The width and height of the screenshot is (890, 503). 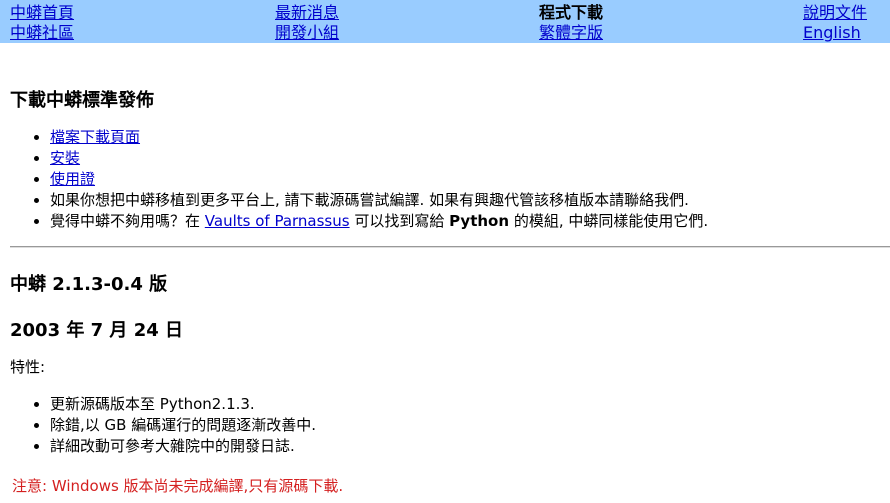 What do you see at coordinates (178, 486) in the screenshot?
I see `windows-build-note: 注意: Windows 版本尚未完成編譯,只有源碼下載.` at bounding box center [178, 486].